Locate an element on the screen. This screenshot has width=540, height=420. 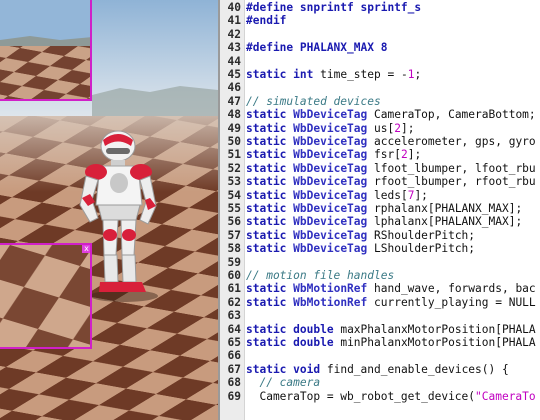
camera-bottom-image is located at coordinates (45, 296).